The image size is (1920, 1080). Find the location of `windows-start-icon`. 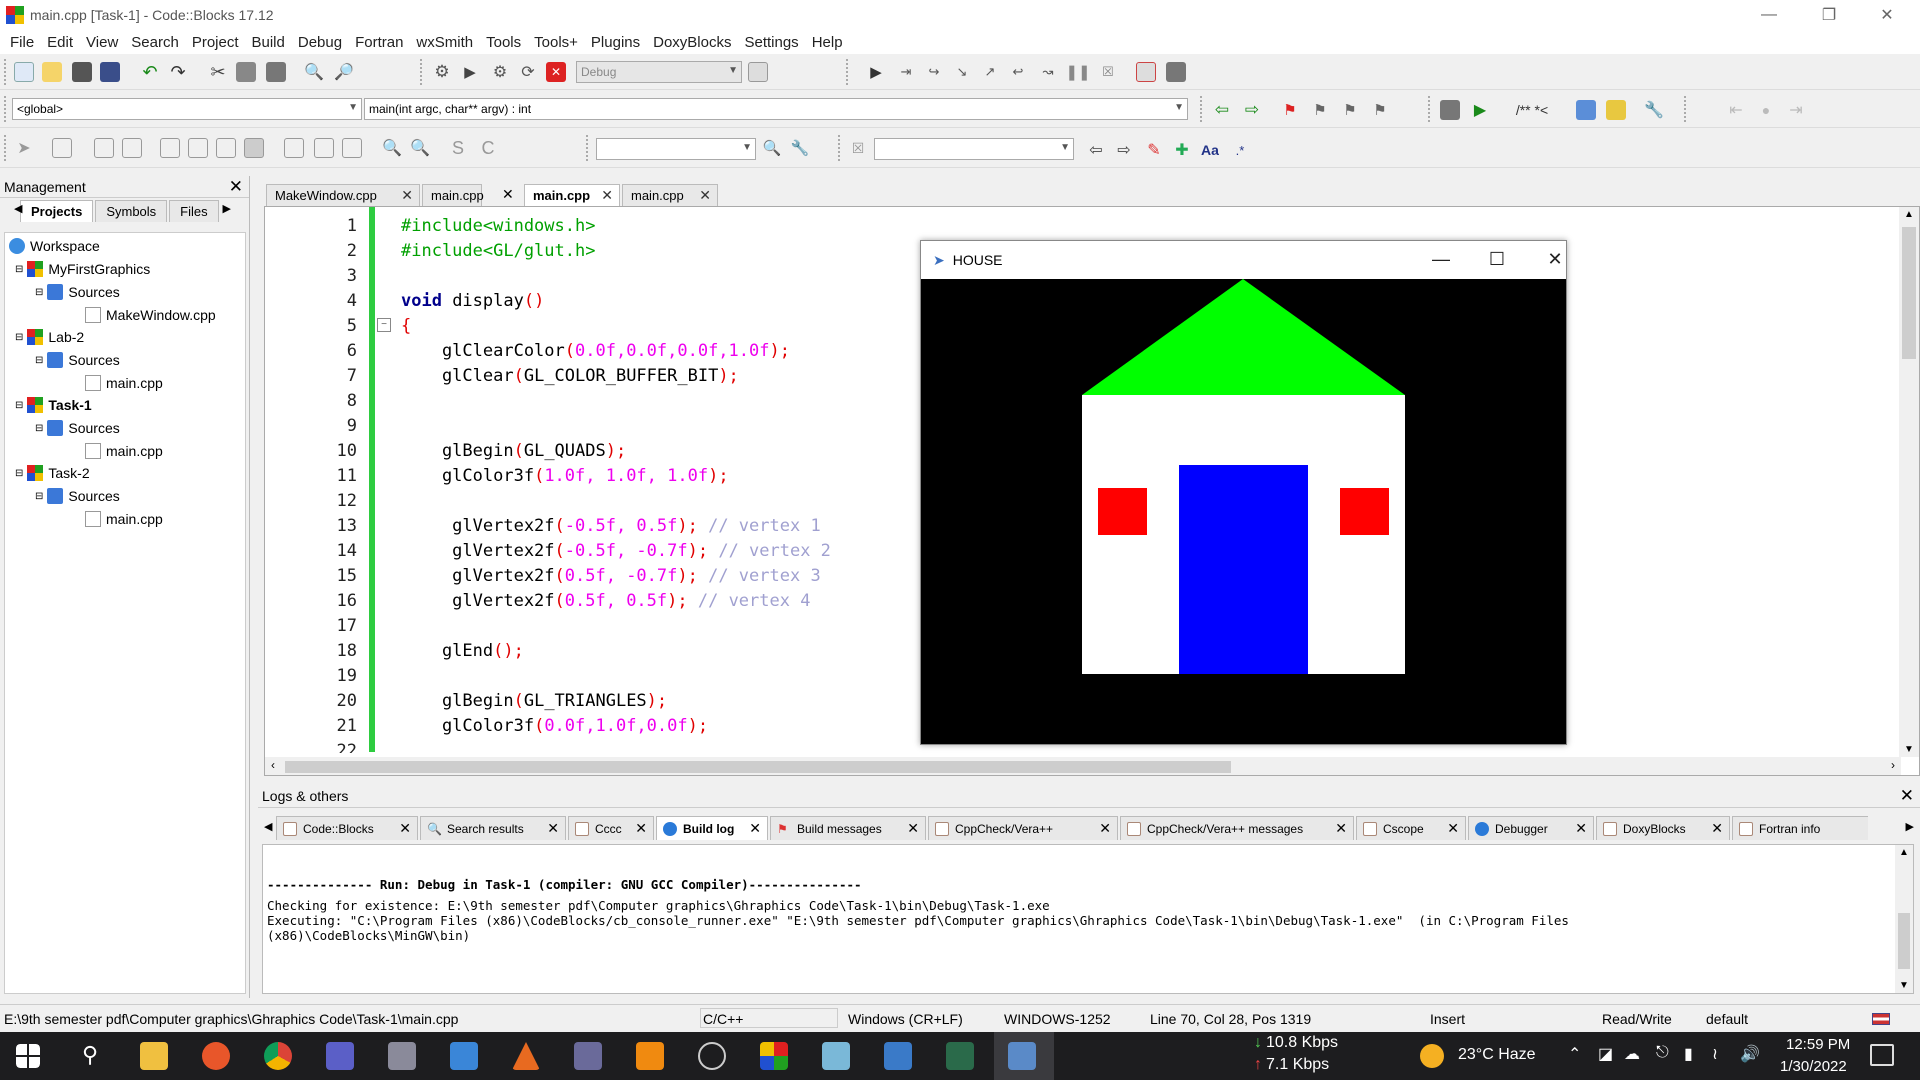

windows-start-icon is located at coordinates (28, 1056).